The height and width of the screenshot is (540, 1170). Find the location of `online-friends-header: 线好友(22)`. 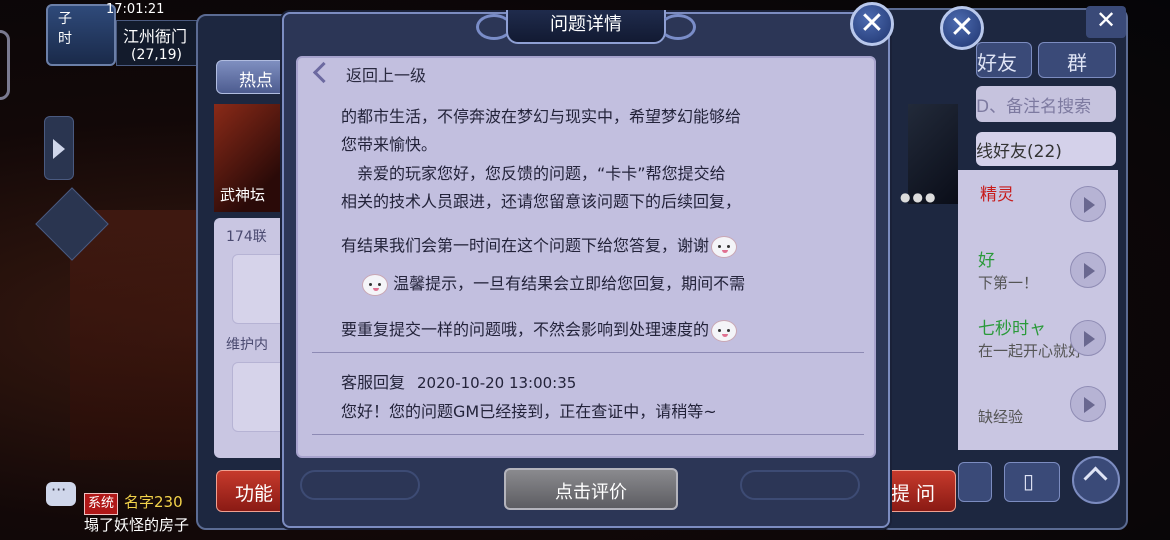

online-friends-header: 线好友(22) is located at coordinates (1046, 149).